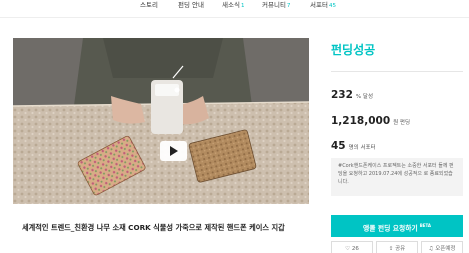  I want to click on nav-tab-supporters-label: 서포터, so click(319, 5).